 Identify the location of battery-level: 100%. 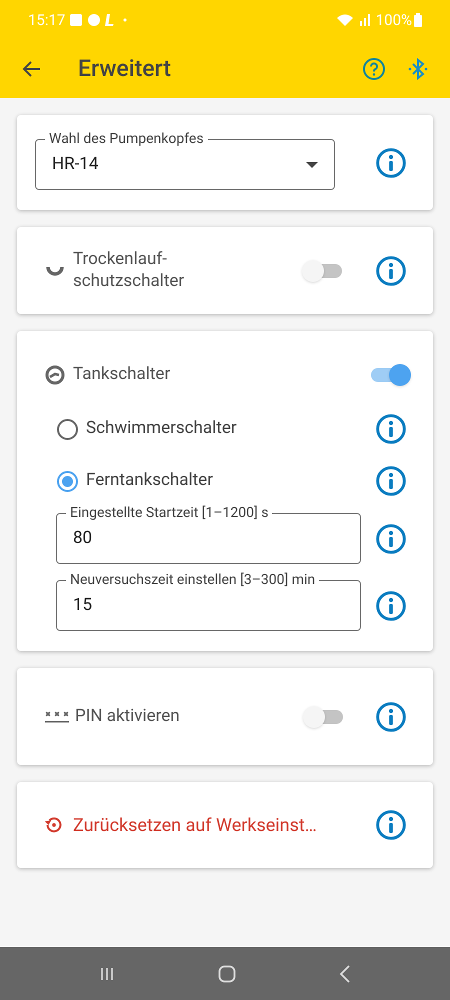
(394, 20).